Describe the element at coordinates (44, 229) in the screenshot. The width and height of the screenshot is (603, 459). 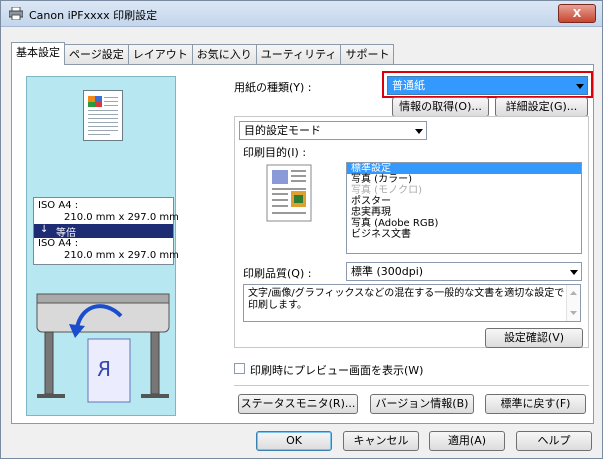
I see `down-arrow-icon: ↓` at that location.